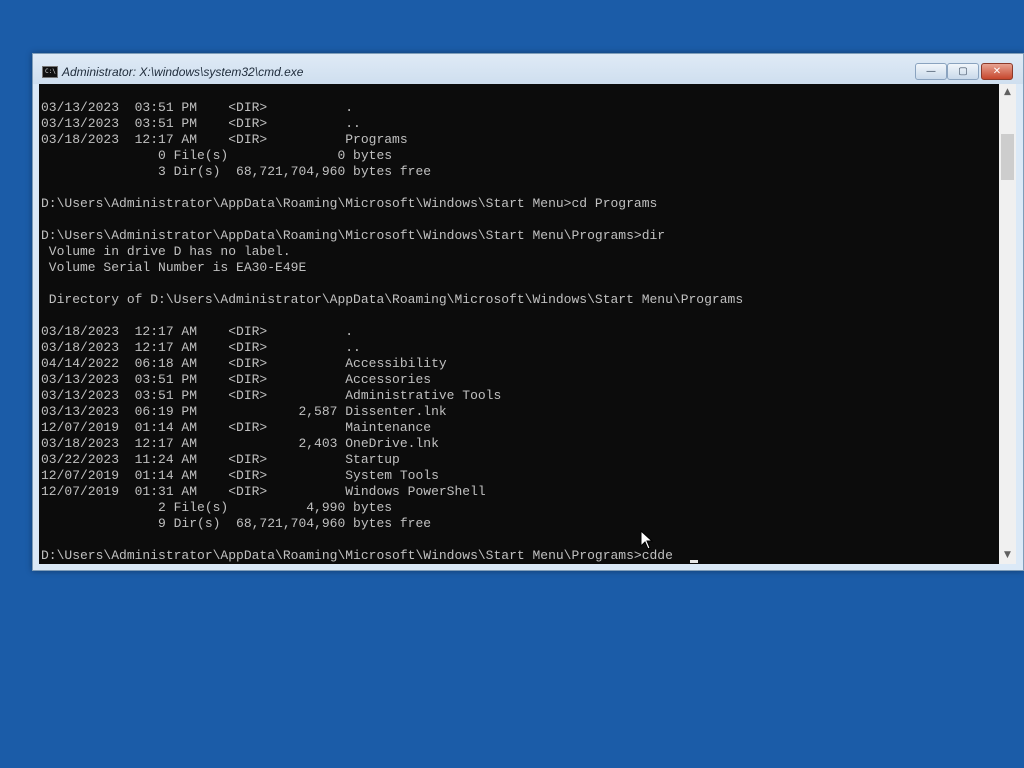  I want to click on console-line: 03/13/2023 06:19 PM 2,587 Dissenter.lnk, so click(244, 411).